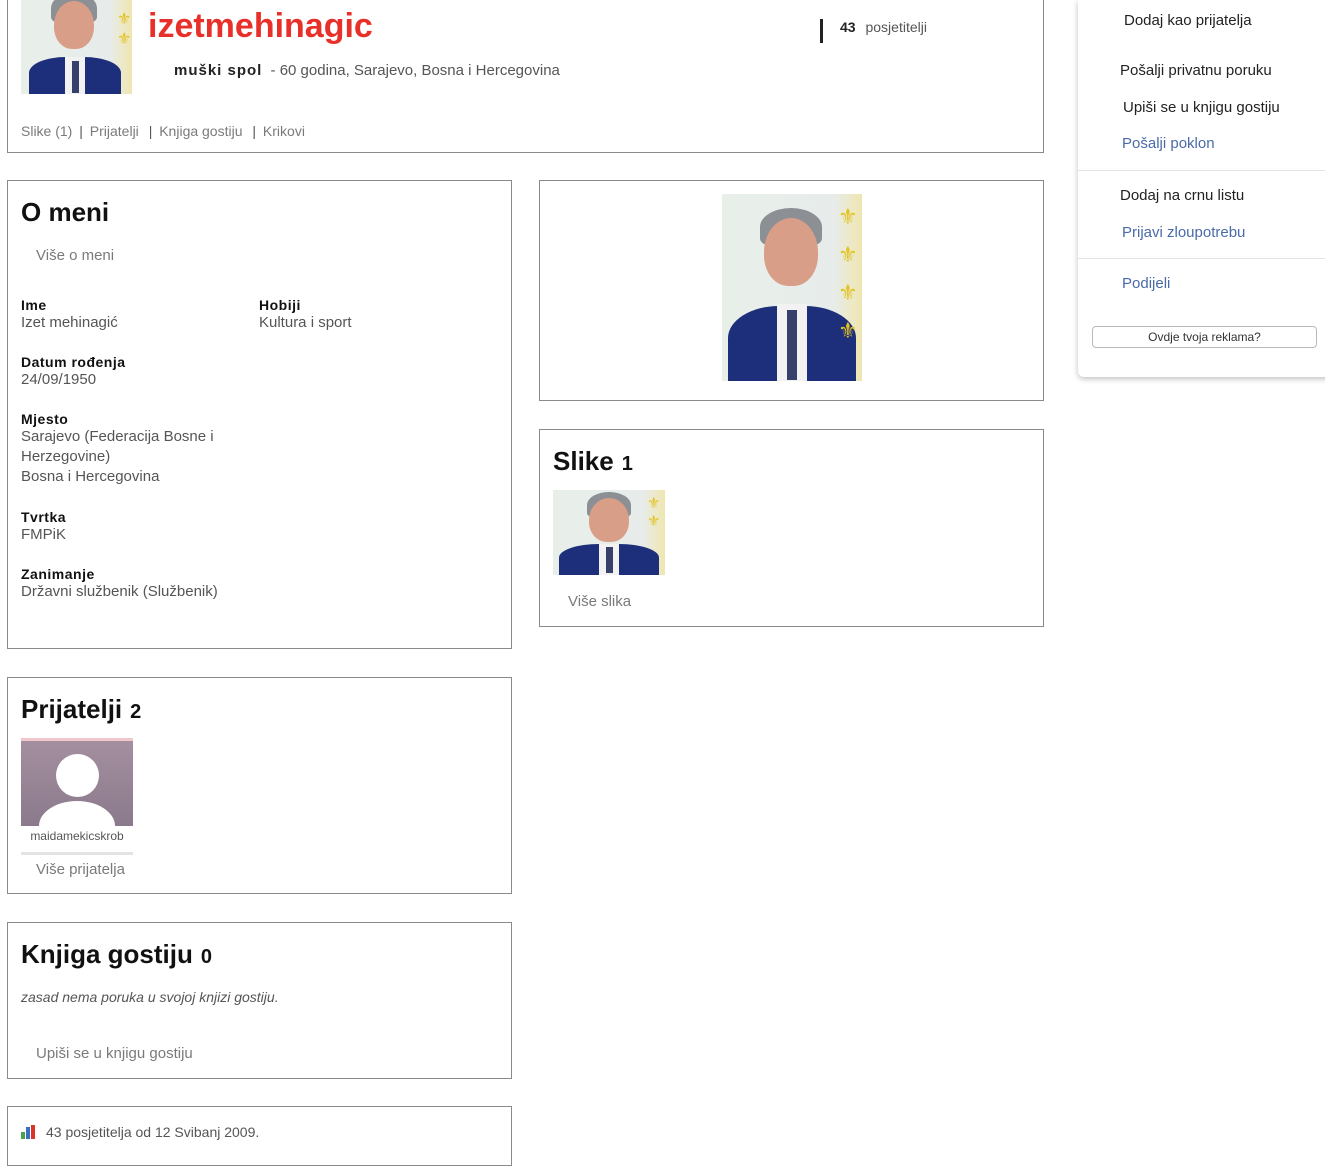  I want to click on nav-friends: Prijatelji, so click(114, 131).